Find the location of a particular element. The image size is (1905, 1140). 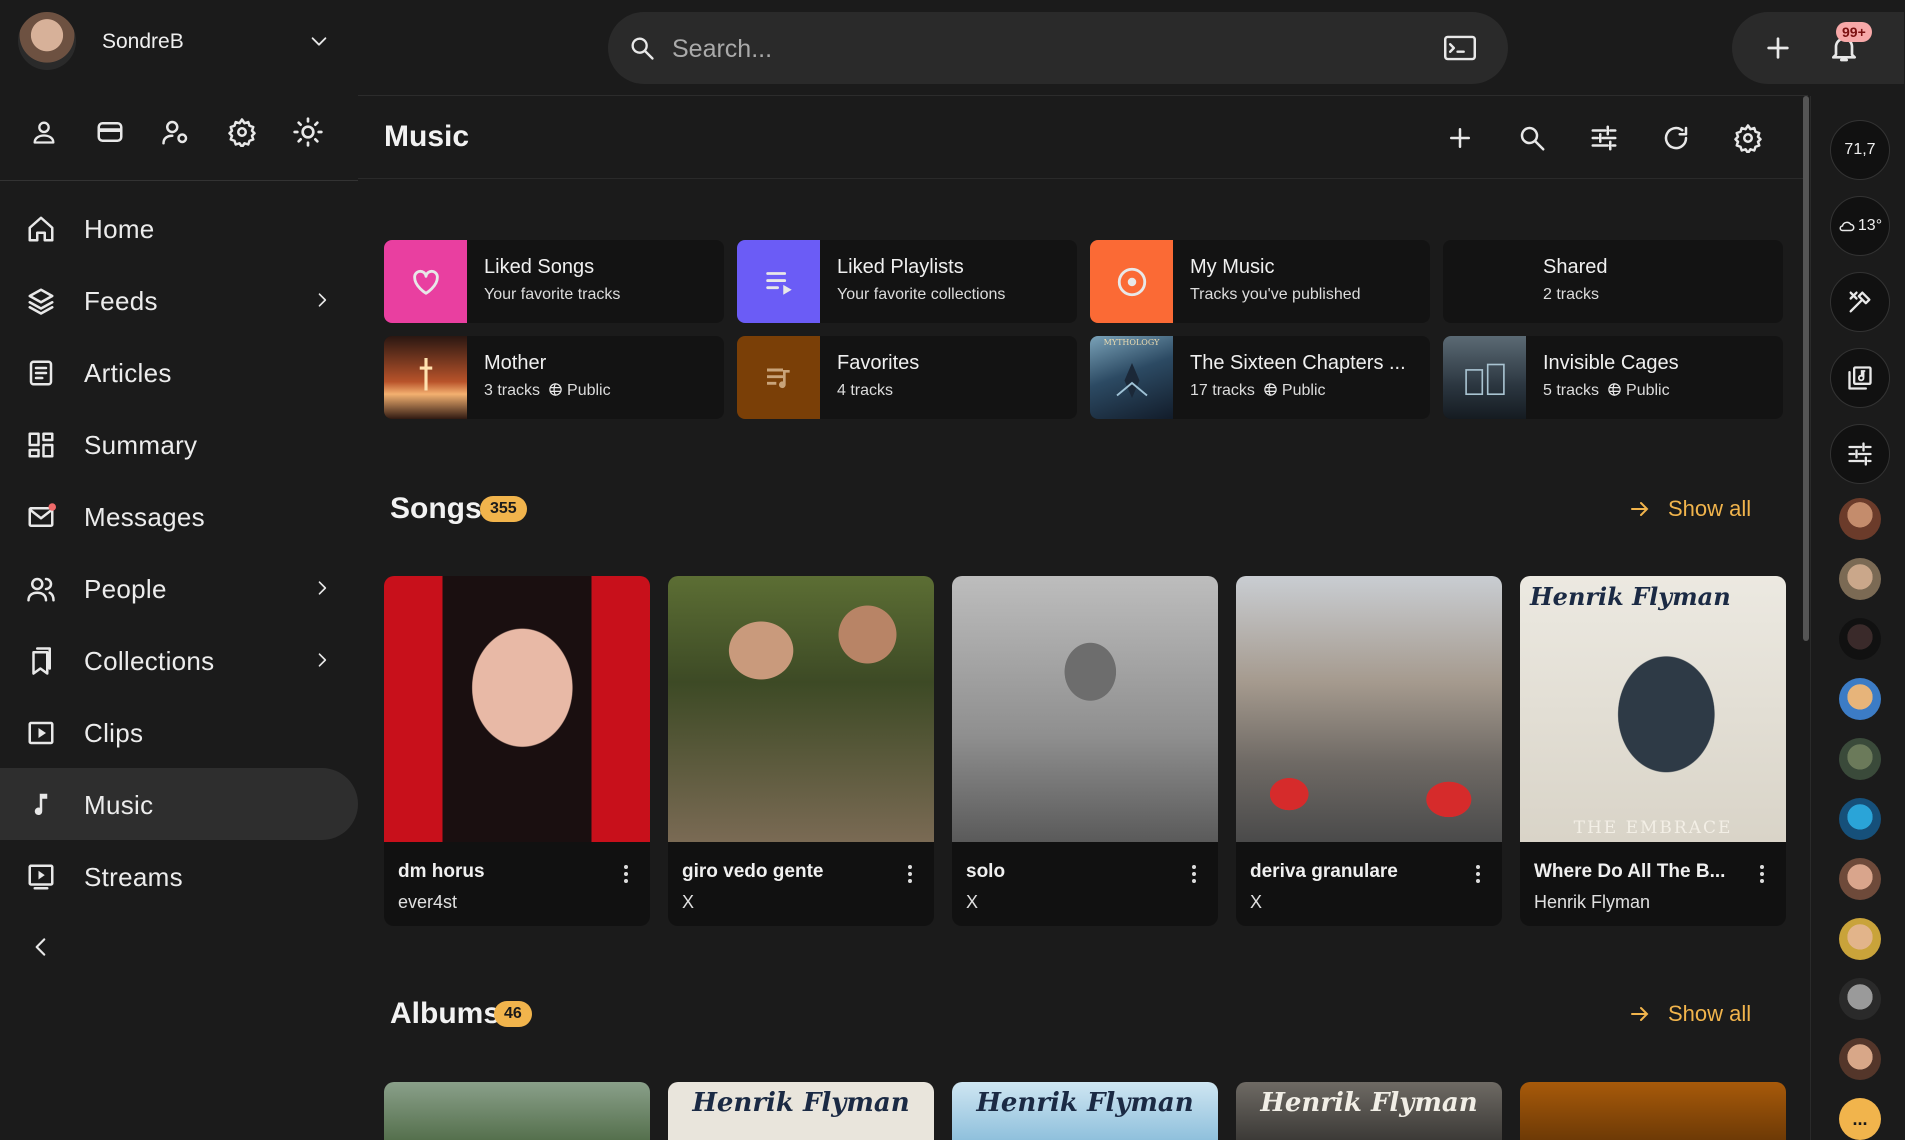

sliders-icon is located at coordinates (1860, 454).